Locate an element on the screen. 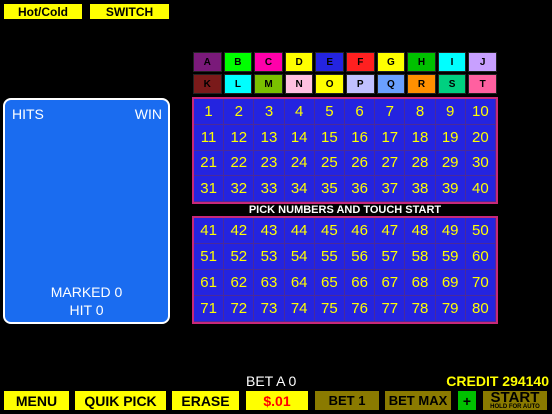 The height and width of the screenshot is (414, 552). pattern-letter-a: A is located at coordinates (207, 62).